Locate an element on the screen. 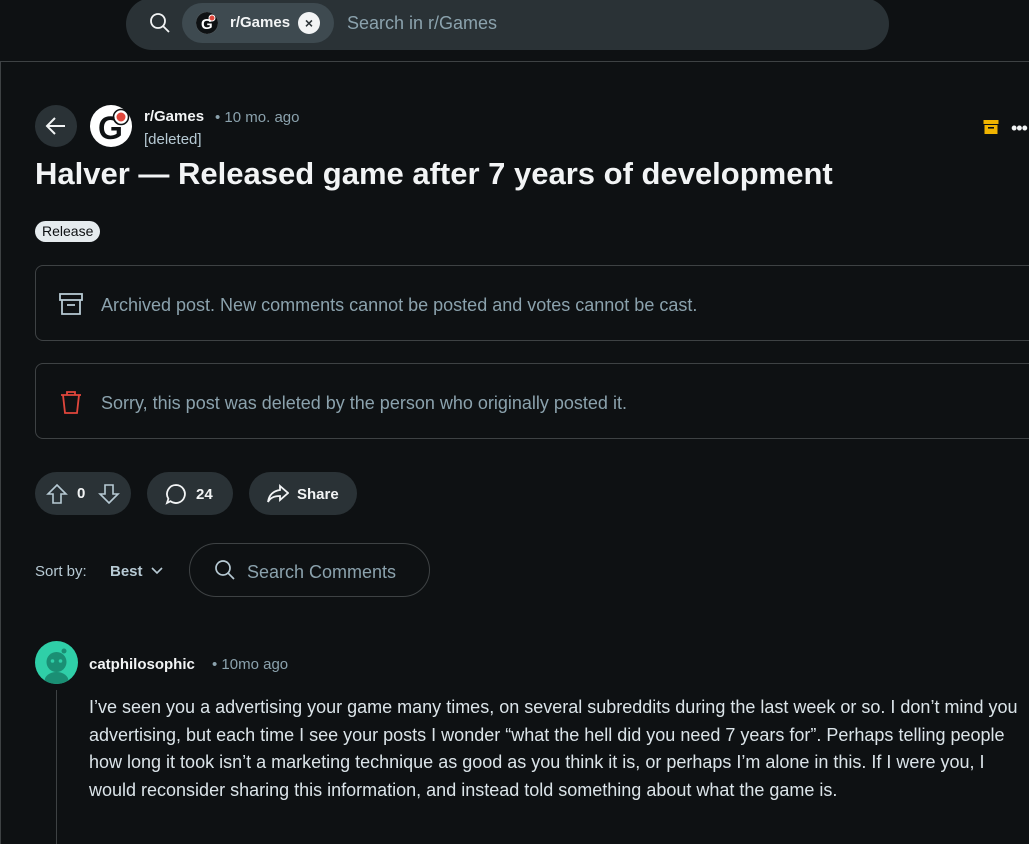 The image size is (1029, 844). search-input: Search in r/Games is located at coordinates (422, 23).